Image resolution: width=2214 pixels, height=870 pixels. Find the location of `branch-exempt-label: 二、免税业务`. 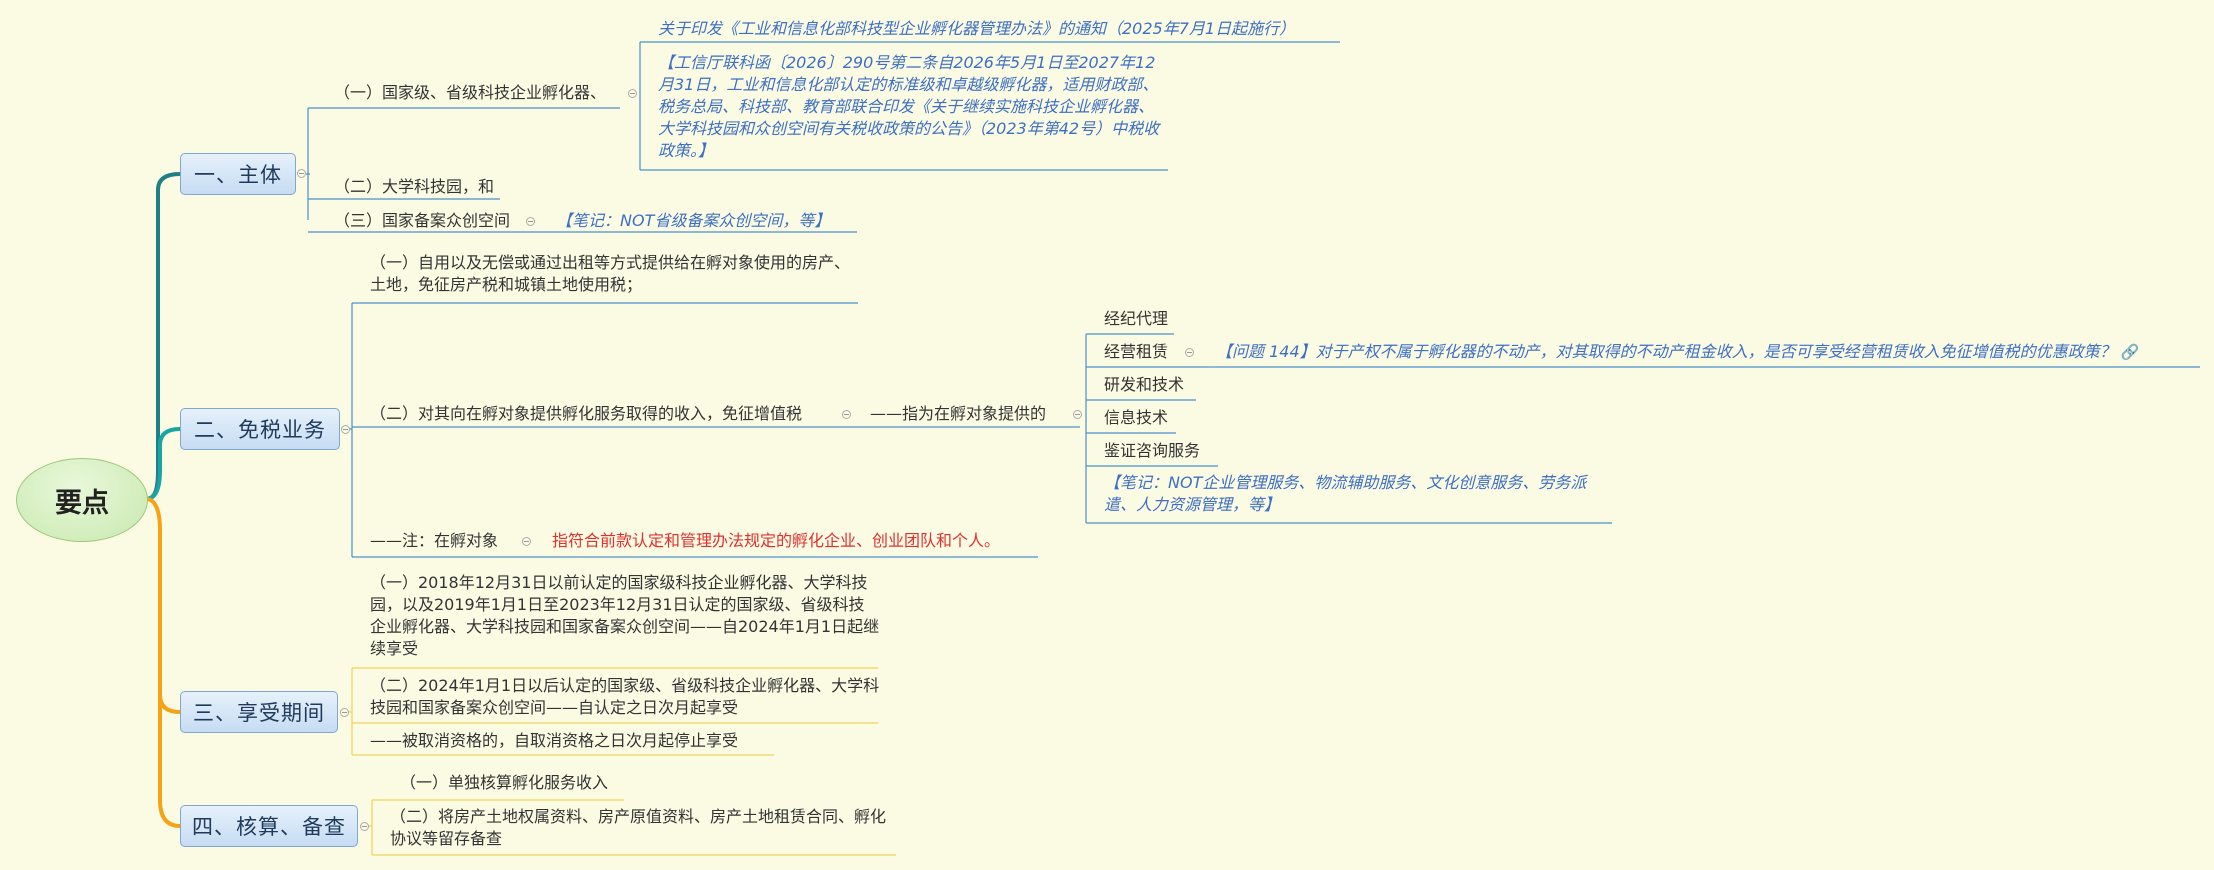

branch-exempt-label: 二、免税业务 is located at coordinates (260, 430).